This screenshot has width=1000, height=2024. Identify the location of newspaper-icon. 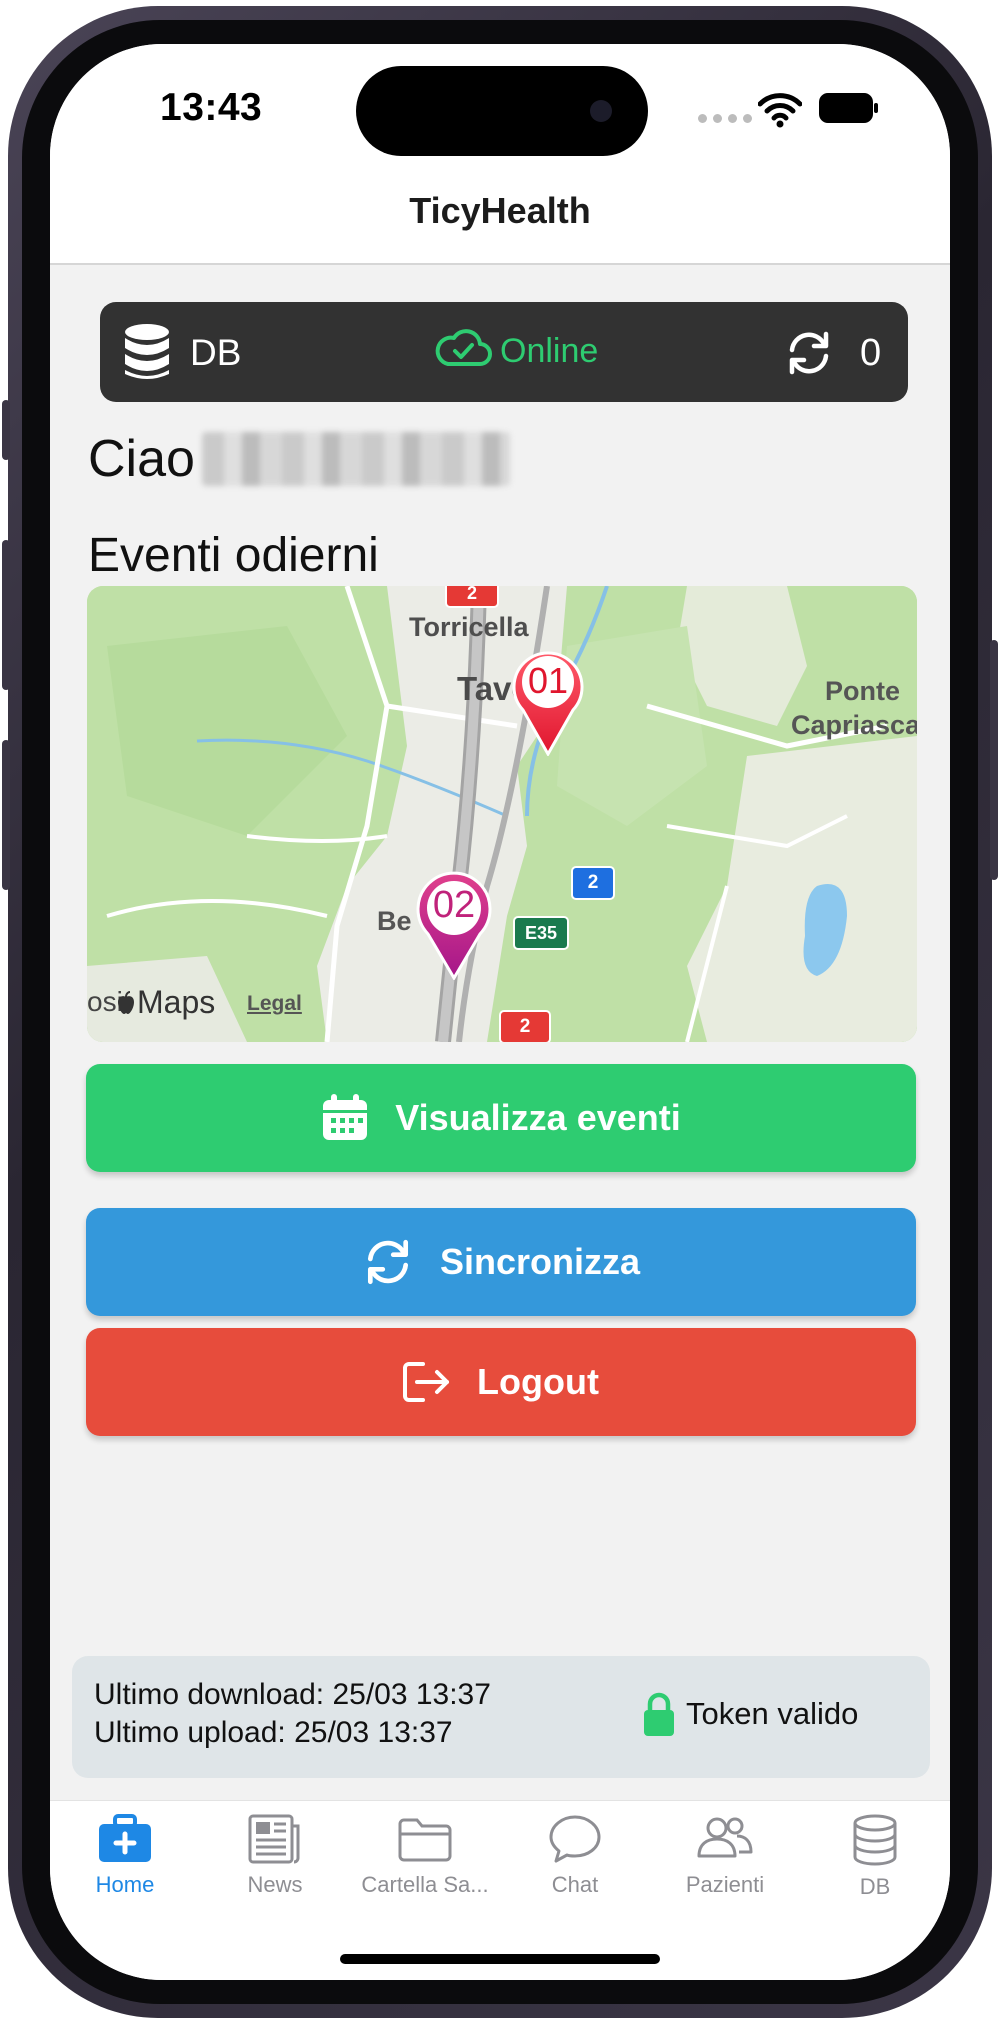
(274, 1839).